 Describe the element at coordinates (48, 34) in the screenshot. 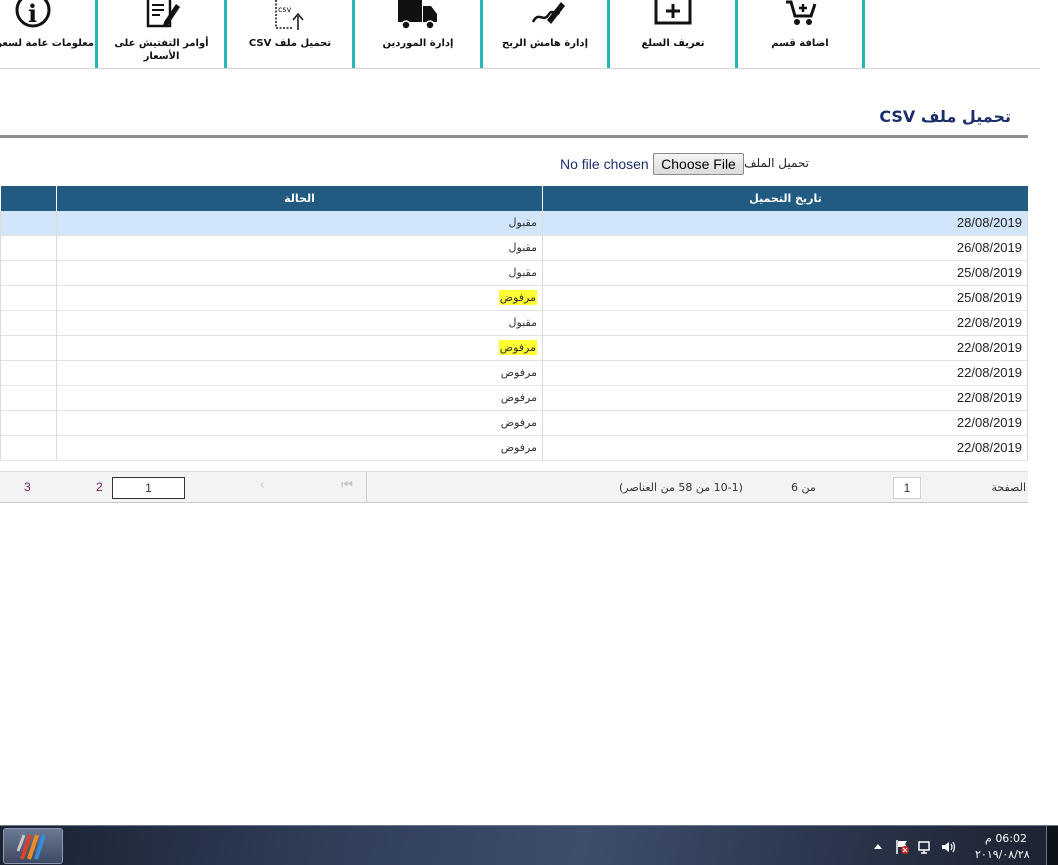

I see `tool-general-info: i معلومات عامة لسعر` at that location.